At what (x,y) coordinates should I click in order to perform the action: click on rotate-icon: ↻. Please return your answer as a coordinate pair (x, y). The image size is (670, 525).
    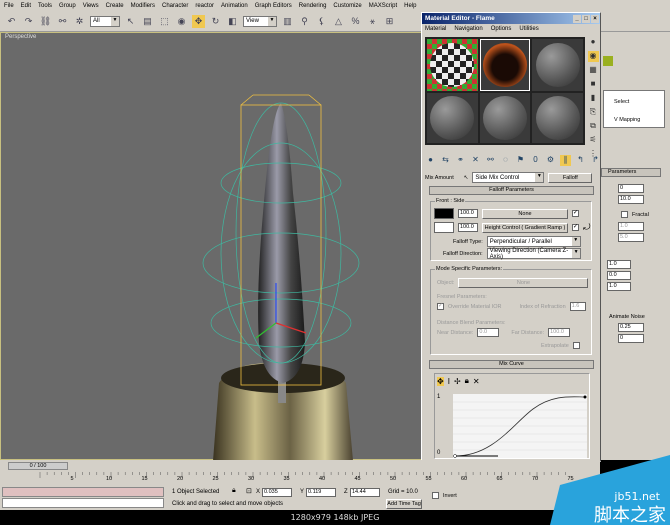
    Looking at the image, I should click on (215, 21).